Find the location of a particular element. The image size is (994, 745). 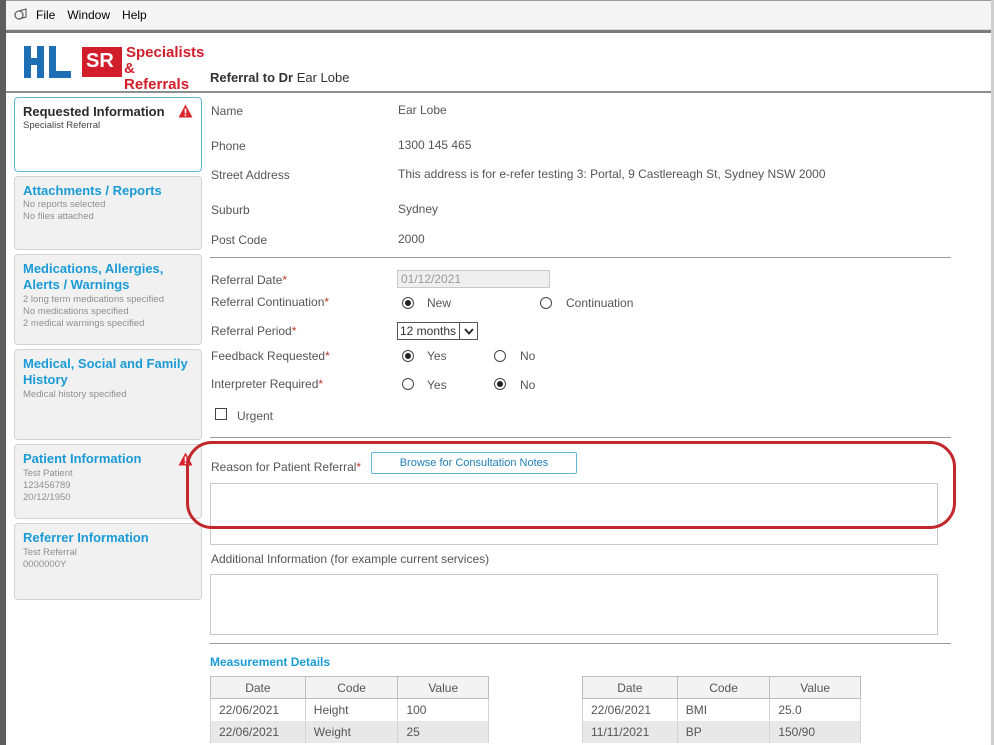

continuation-new-radio is located at coordinates (408, 303).